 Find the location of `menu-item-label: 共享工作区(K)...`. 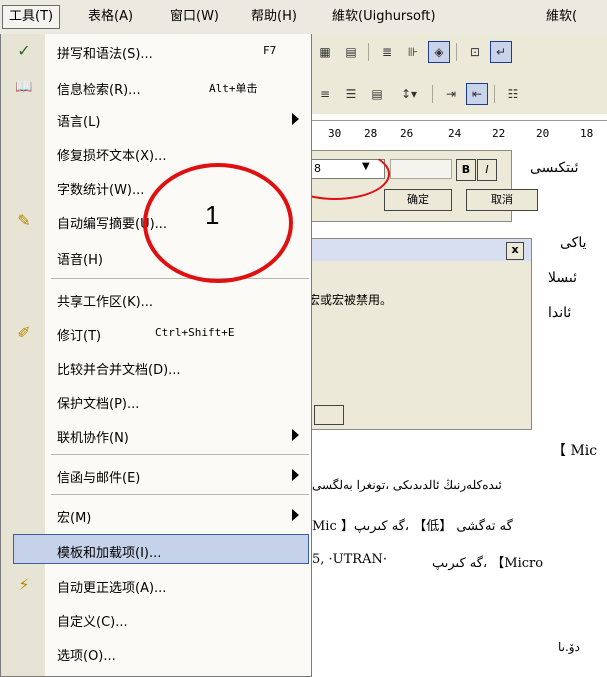

menu-item-label: 共享工作区(K)... is located at coordinates (105, 302).